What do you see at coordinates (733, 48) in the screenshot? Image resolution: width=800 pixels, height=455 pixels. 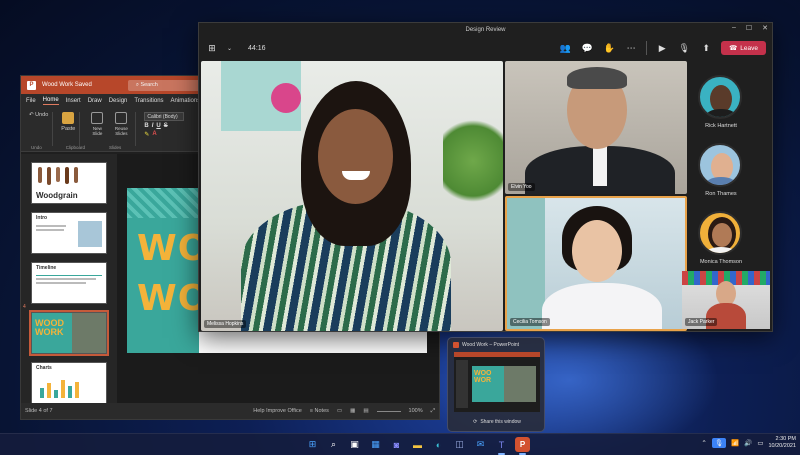 I see `phone-hangup-icon: ☎` at bounding box center [733, 48].